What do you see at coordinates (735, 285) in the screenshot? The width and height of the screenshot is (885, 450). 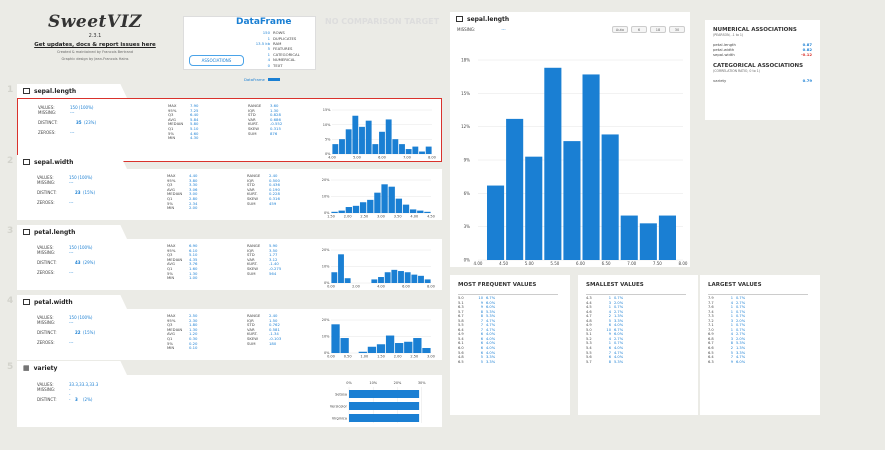 I see `largest-values-title: LARGEST VALUES` at bounding box center [735, 285].